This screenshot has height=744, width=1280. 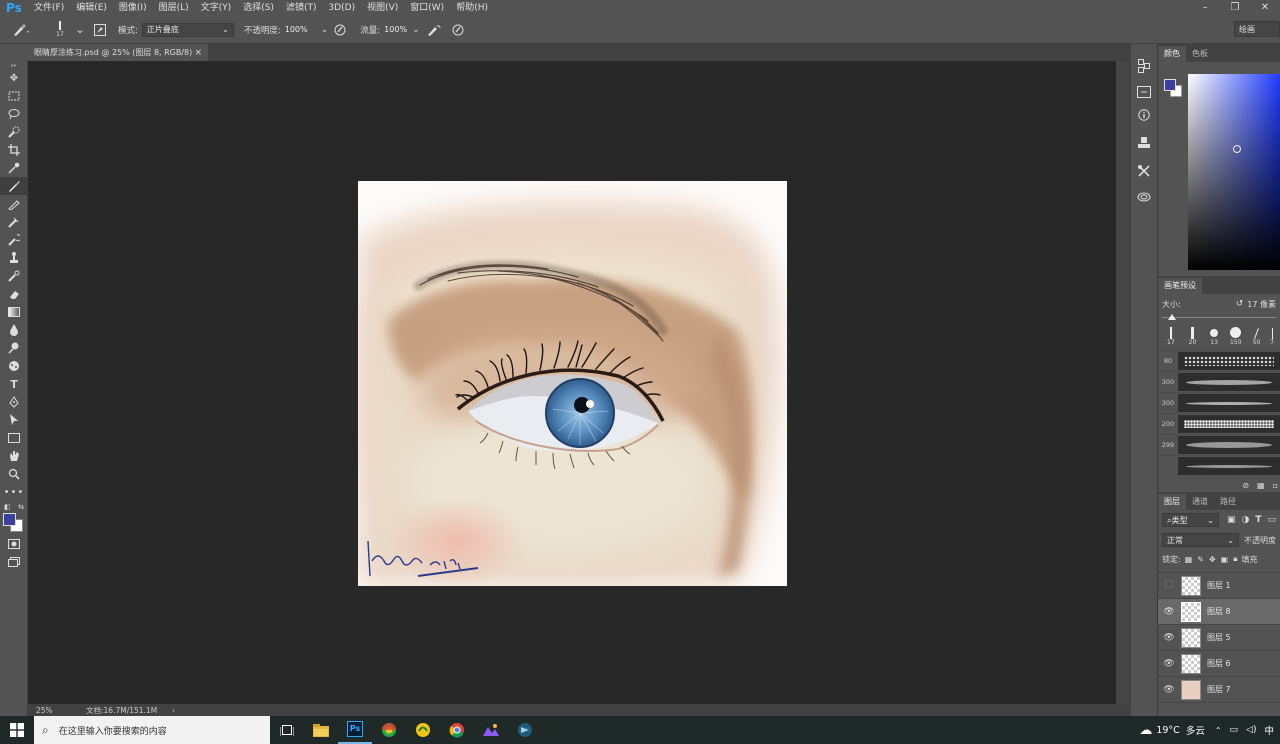 What do you see at coordinates (100, 30) in the screenshot?
I see `brush-panel-toggle-icon` at bounding box center [100, 30].